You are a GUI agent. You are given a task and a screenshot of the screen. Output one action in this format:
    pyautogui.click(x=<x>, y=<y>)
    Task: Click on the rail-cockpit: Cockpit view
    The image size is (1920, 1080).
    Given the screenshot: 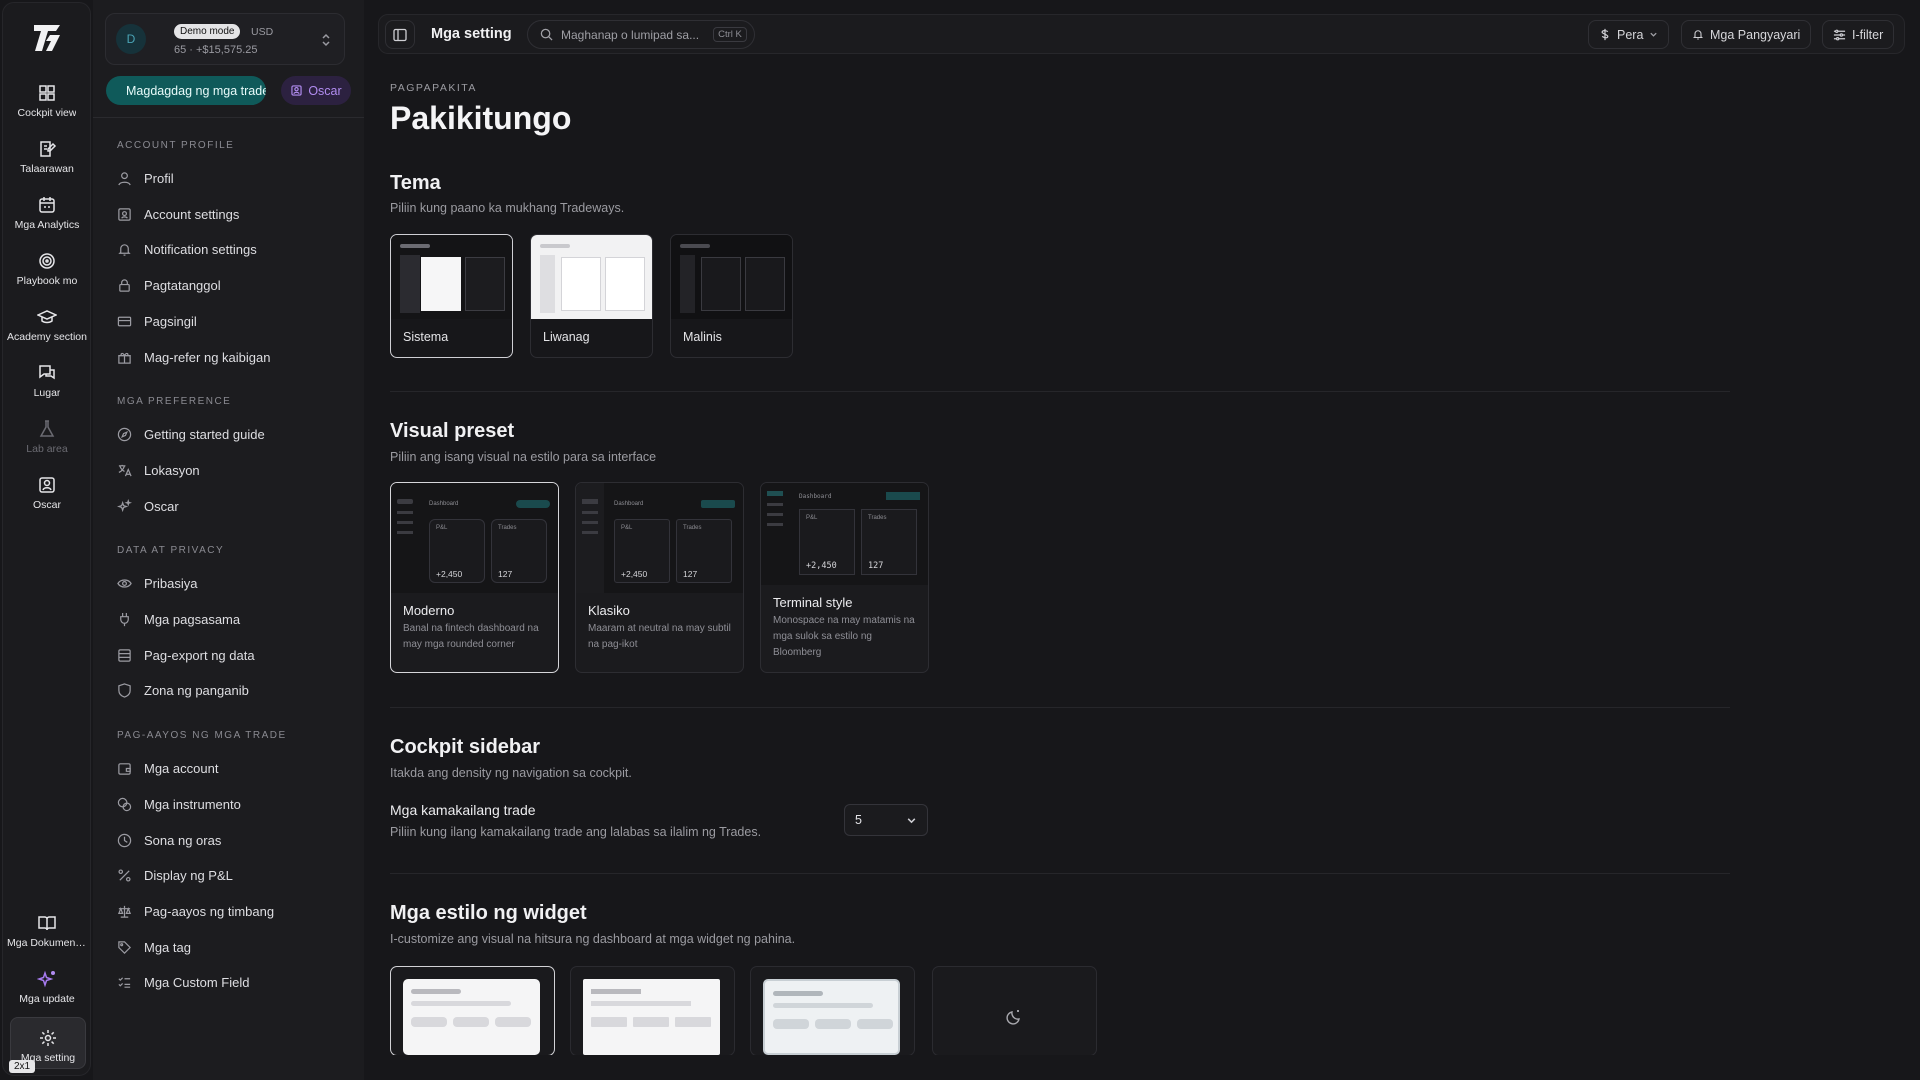 What is the action you would take?
    pyautogui.click(x=47, y=109)
    